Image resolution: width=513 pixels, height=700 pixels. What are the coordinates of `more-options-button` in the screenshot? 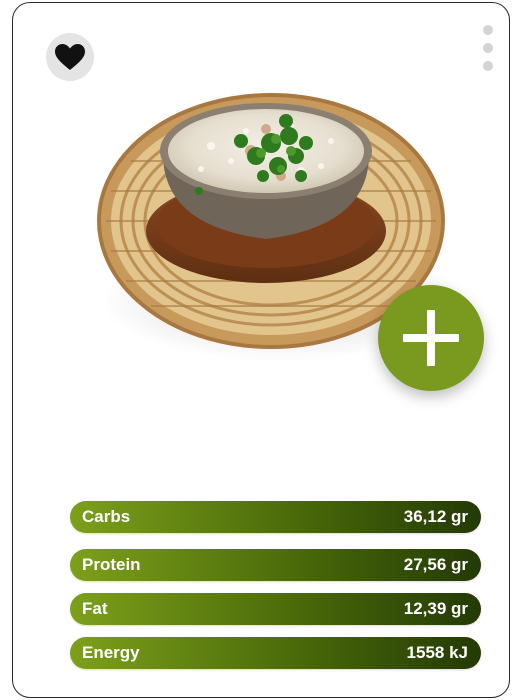 It's located at (488, 48).